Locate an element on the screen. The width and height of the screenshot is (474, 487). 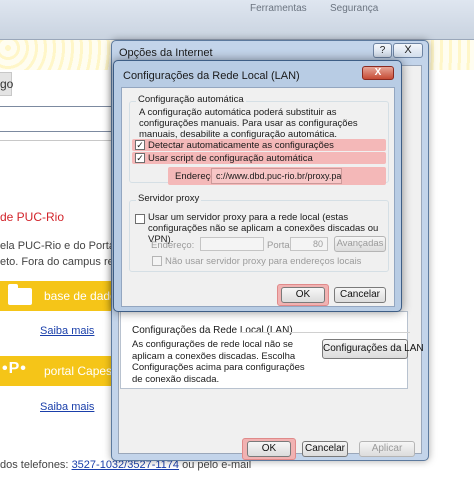
capes-band: •P• portal Capes is located at coordinates (60, 371).